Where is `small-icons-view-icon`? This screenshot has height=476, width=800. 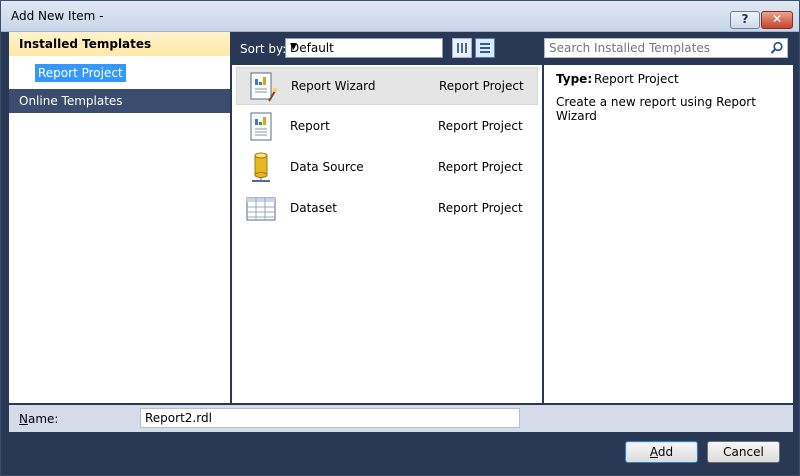
small-icons-view-icon is located at coordinates (462, 48).